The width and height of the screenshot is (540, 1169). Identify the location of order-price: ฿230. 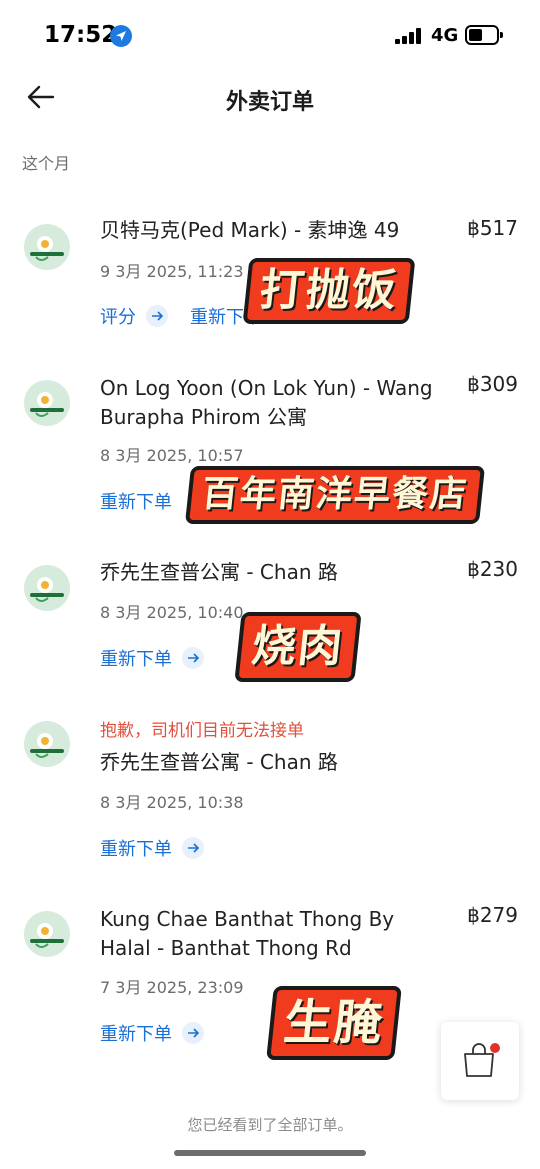
(492, 569).